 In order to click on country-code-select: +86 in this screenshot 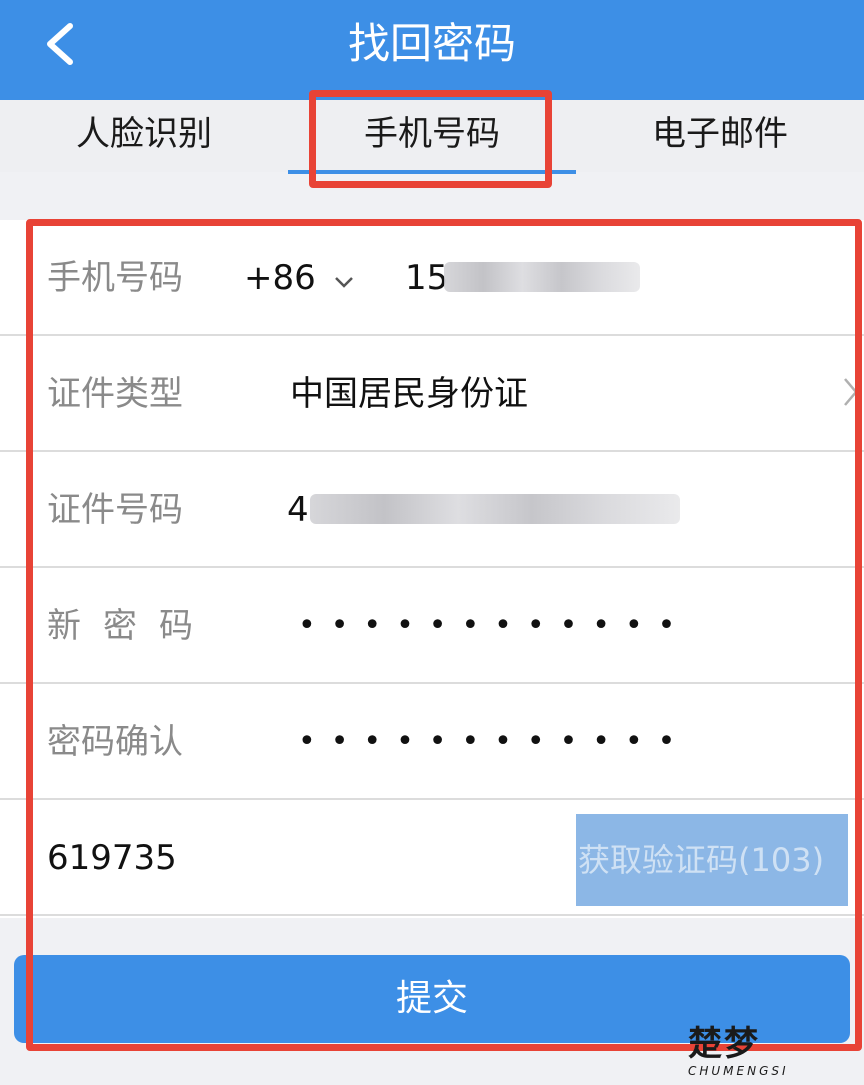, I will do `click(299, 278)`.